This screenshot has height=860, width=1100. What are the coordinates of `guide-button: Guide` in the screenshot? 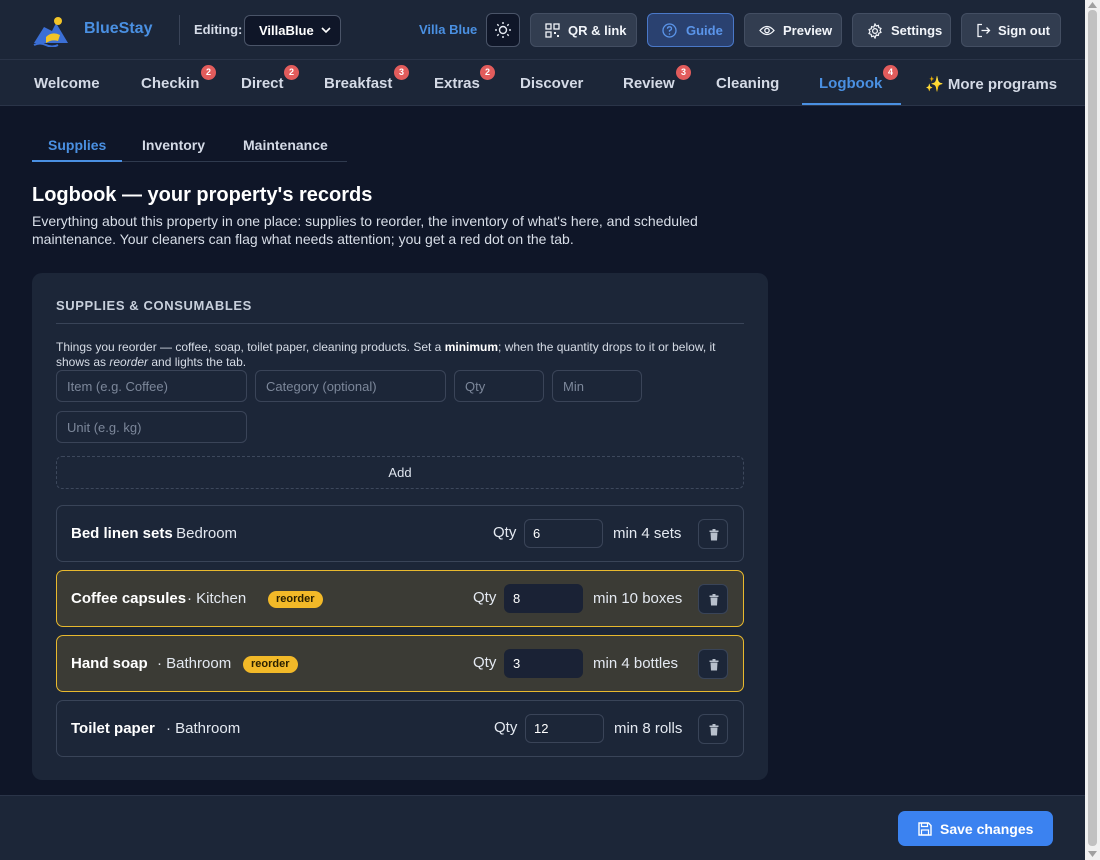 It's located at (690, 30).